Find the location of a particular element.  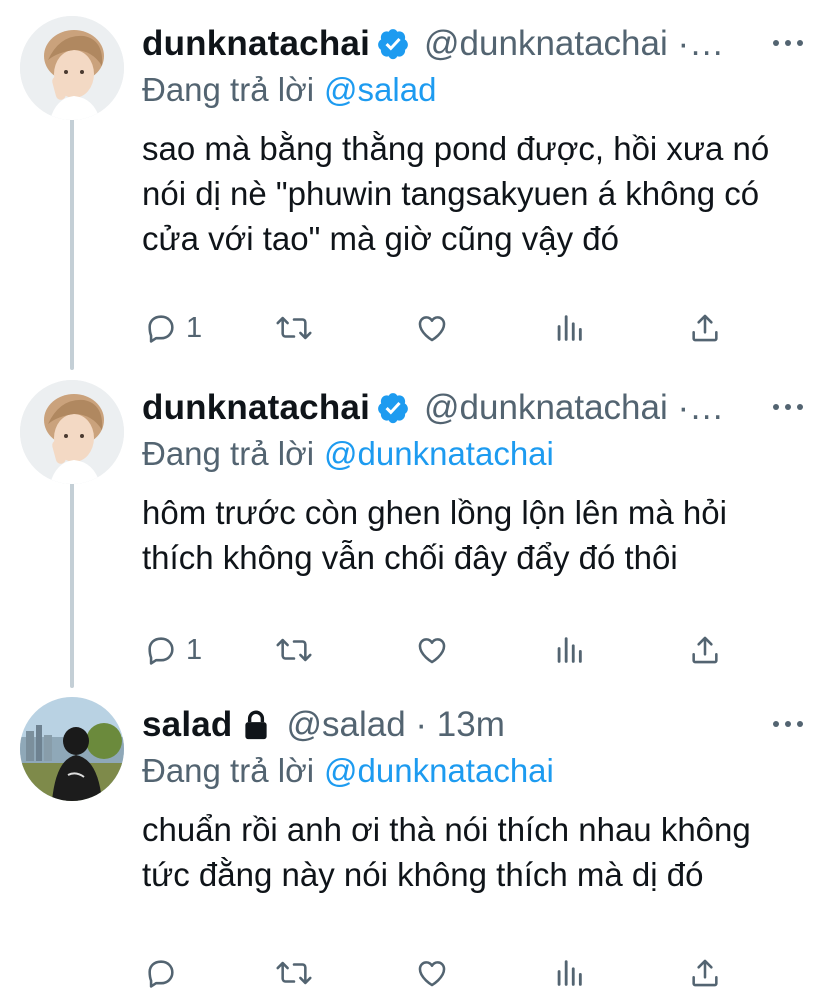

replying-to-mention: @salad is located at coordinates (380, 89).